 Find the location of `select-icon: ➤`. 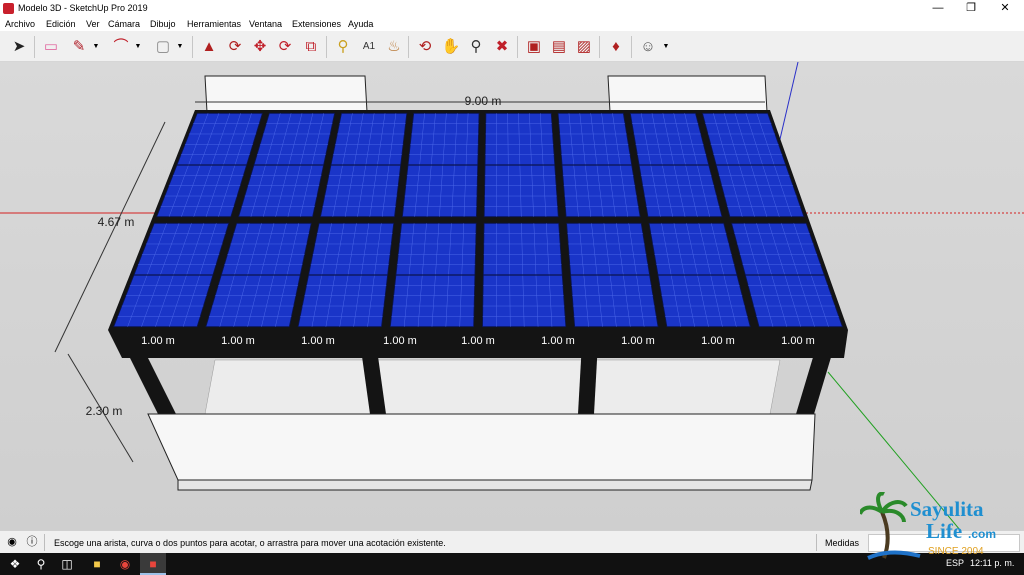

select-icon: ➤ is located at coordinates (19, 47).